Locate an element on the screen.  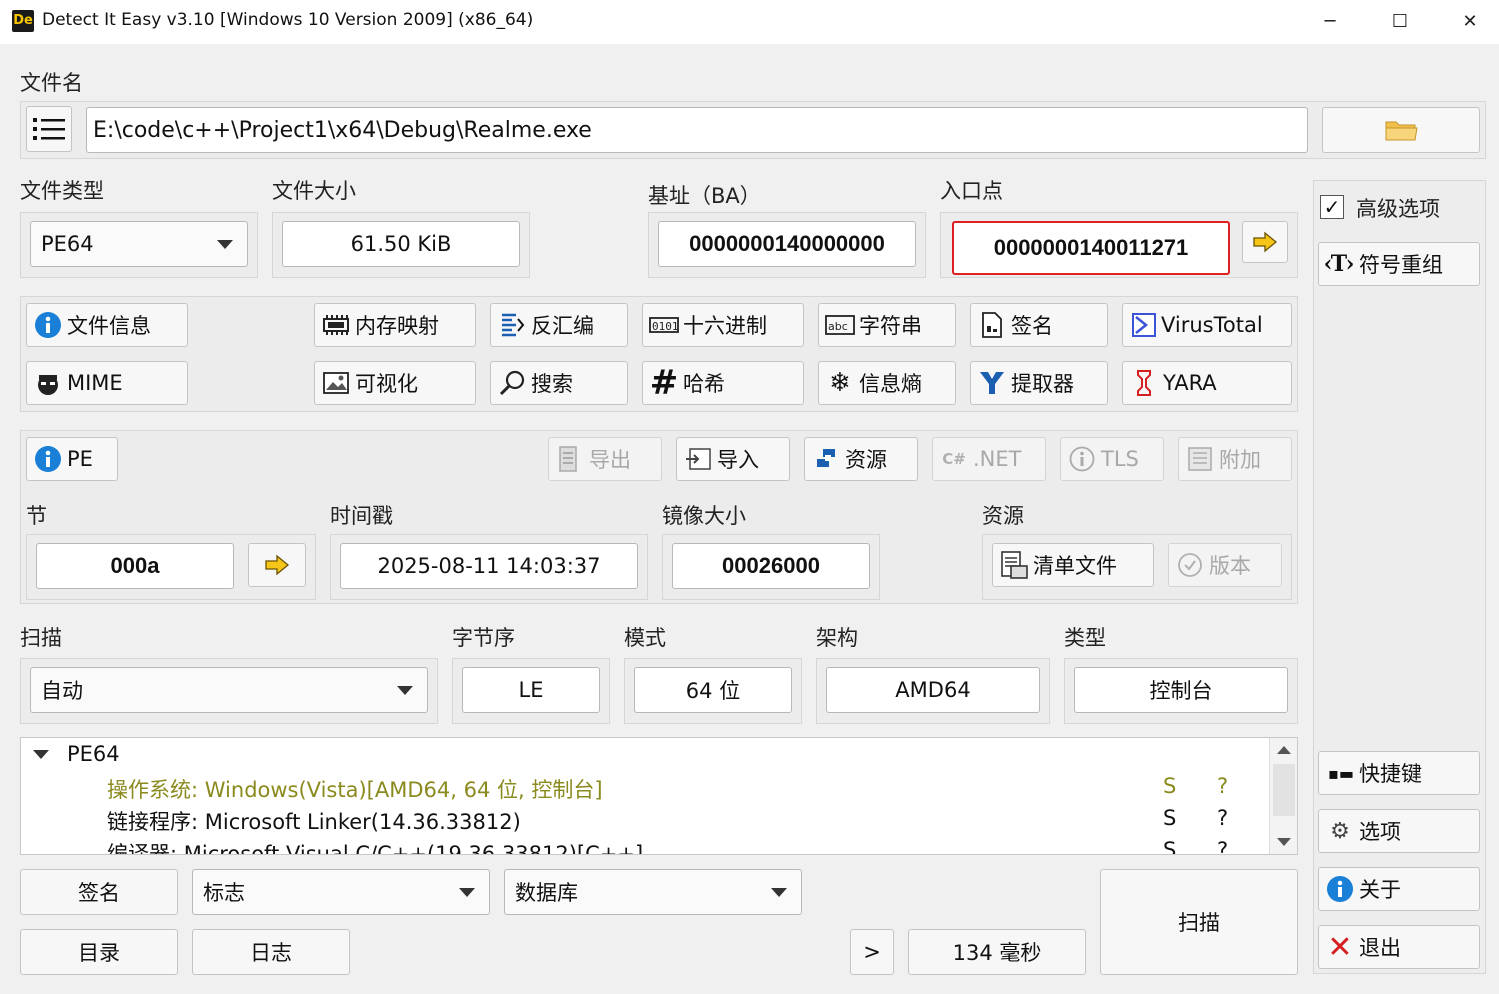
extractor-button: 提取器 is located at coordinates (1039, 383).